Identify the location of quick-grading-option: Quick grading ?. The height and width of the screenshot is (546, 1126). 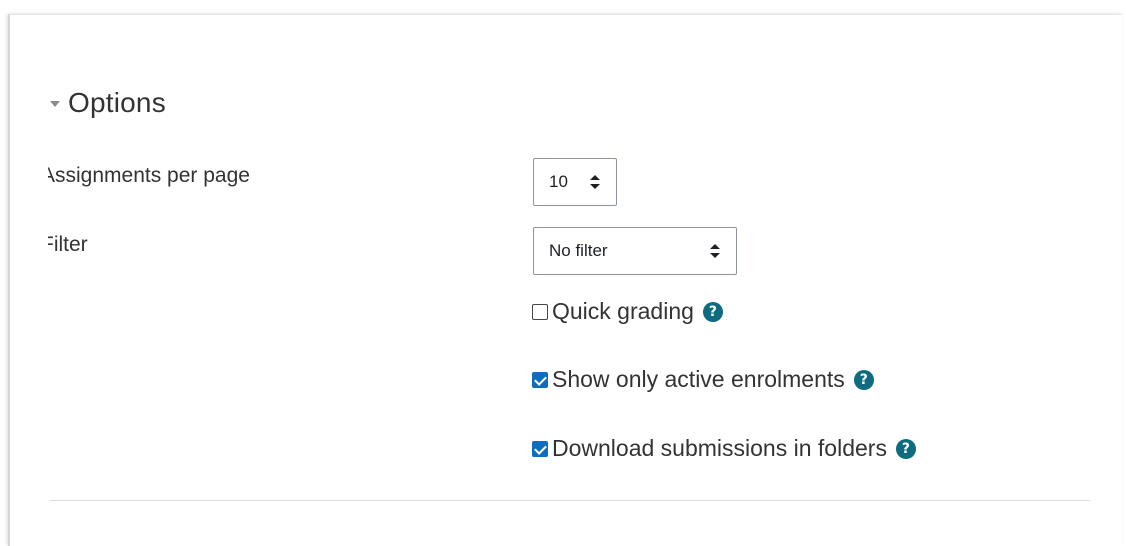
(627, 311).